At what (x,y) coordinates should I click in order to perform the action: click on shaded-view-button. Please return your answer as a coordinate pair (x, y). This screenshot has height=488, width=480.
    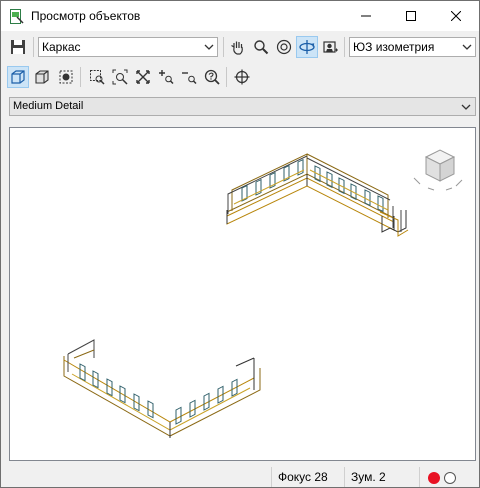
    Looking at the image, I should click on (42, 77).